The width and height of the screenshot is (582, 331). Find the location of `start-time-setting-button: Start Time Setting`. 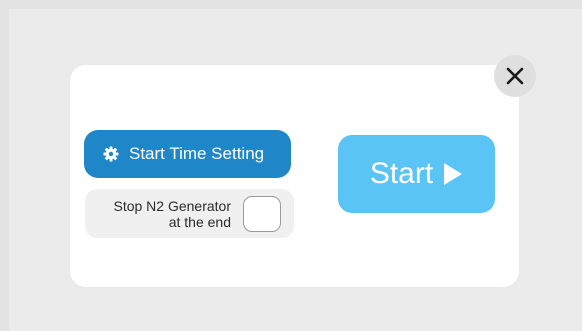

start-time-setting-button: Start Time Setting is located at coordinates (187, 154).